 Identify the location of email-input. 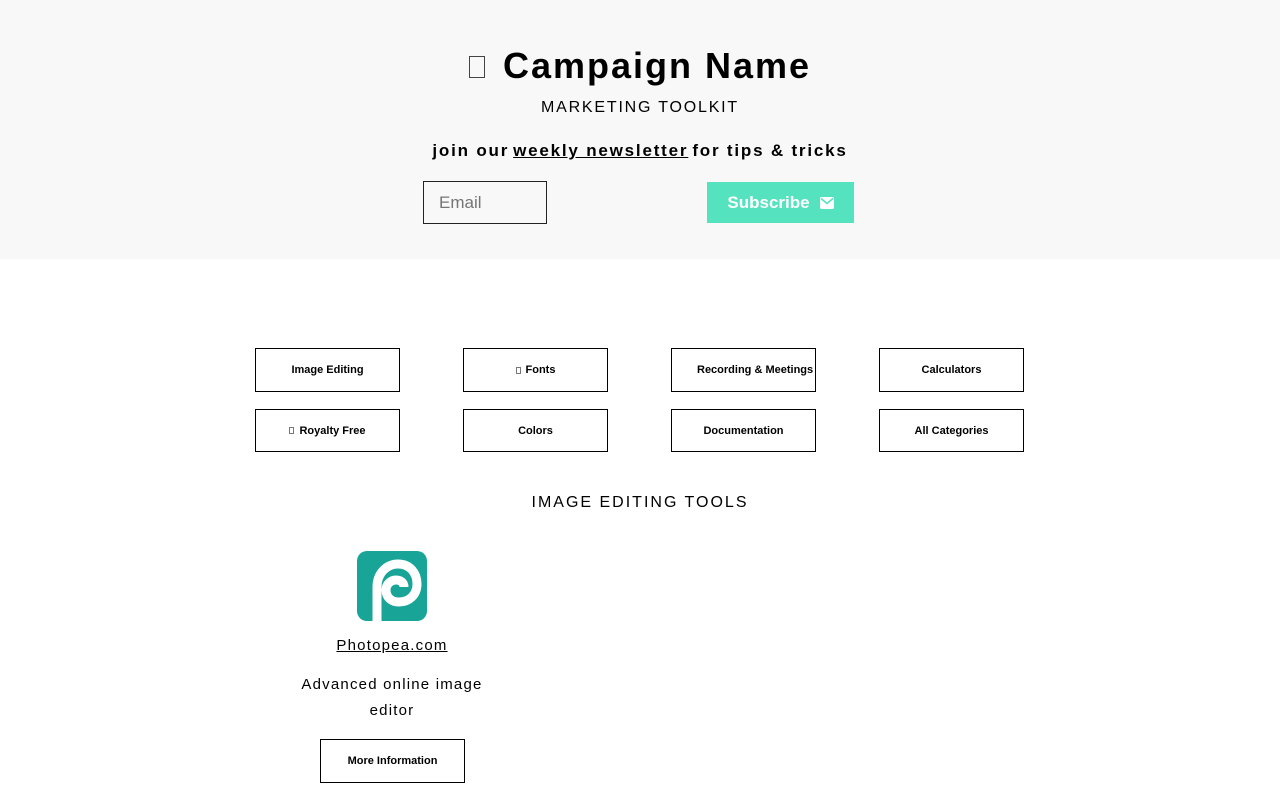
(485, 202).